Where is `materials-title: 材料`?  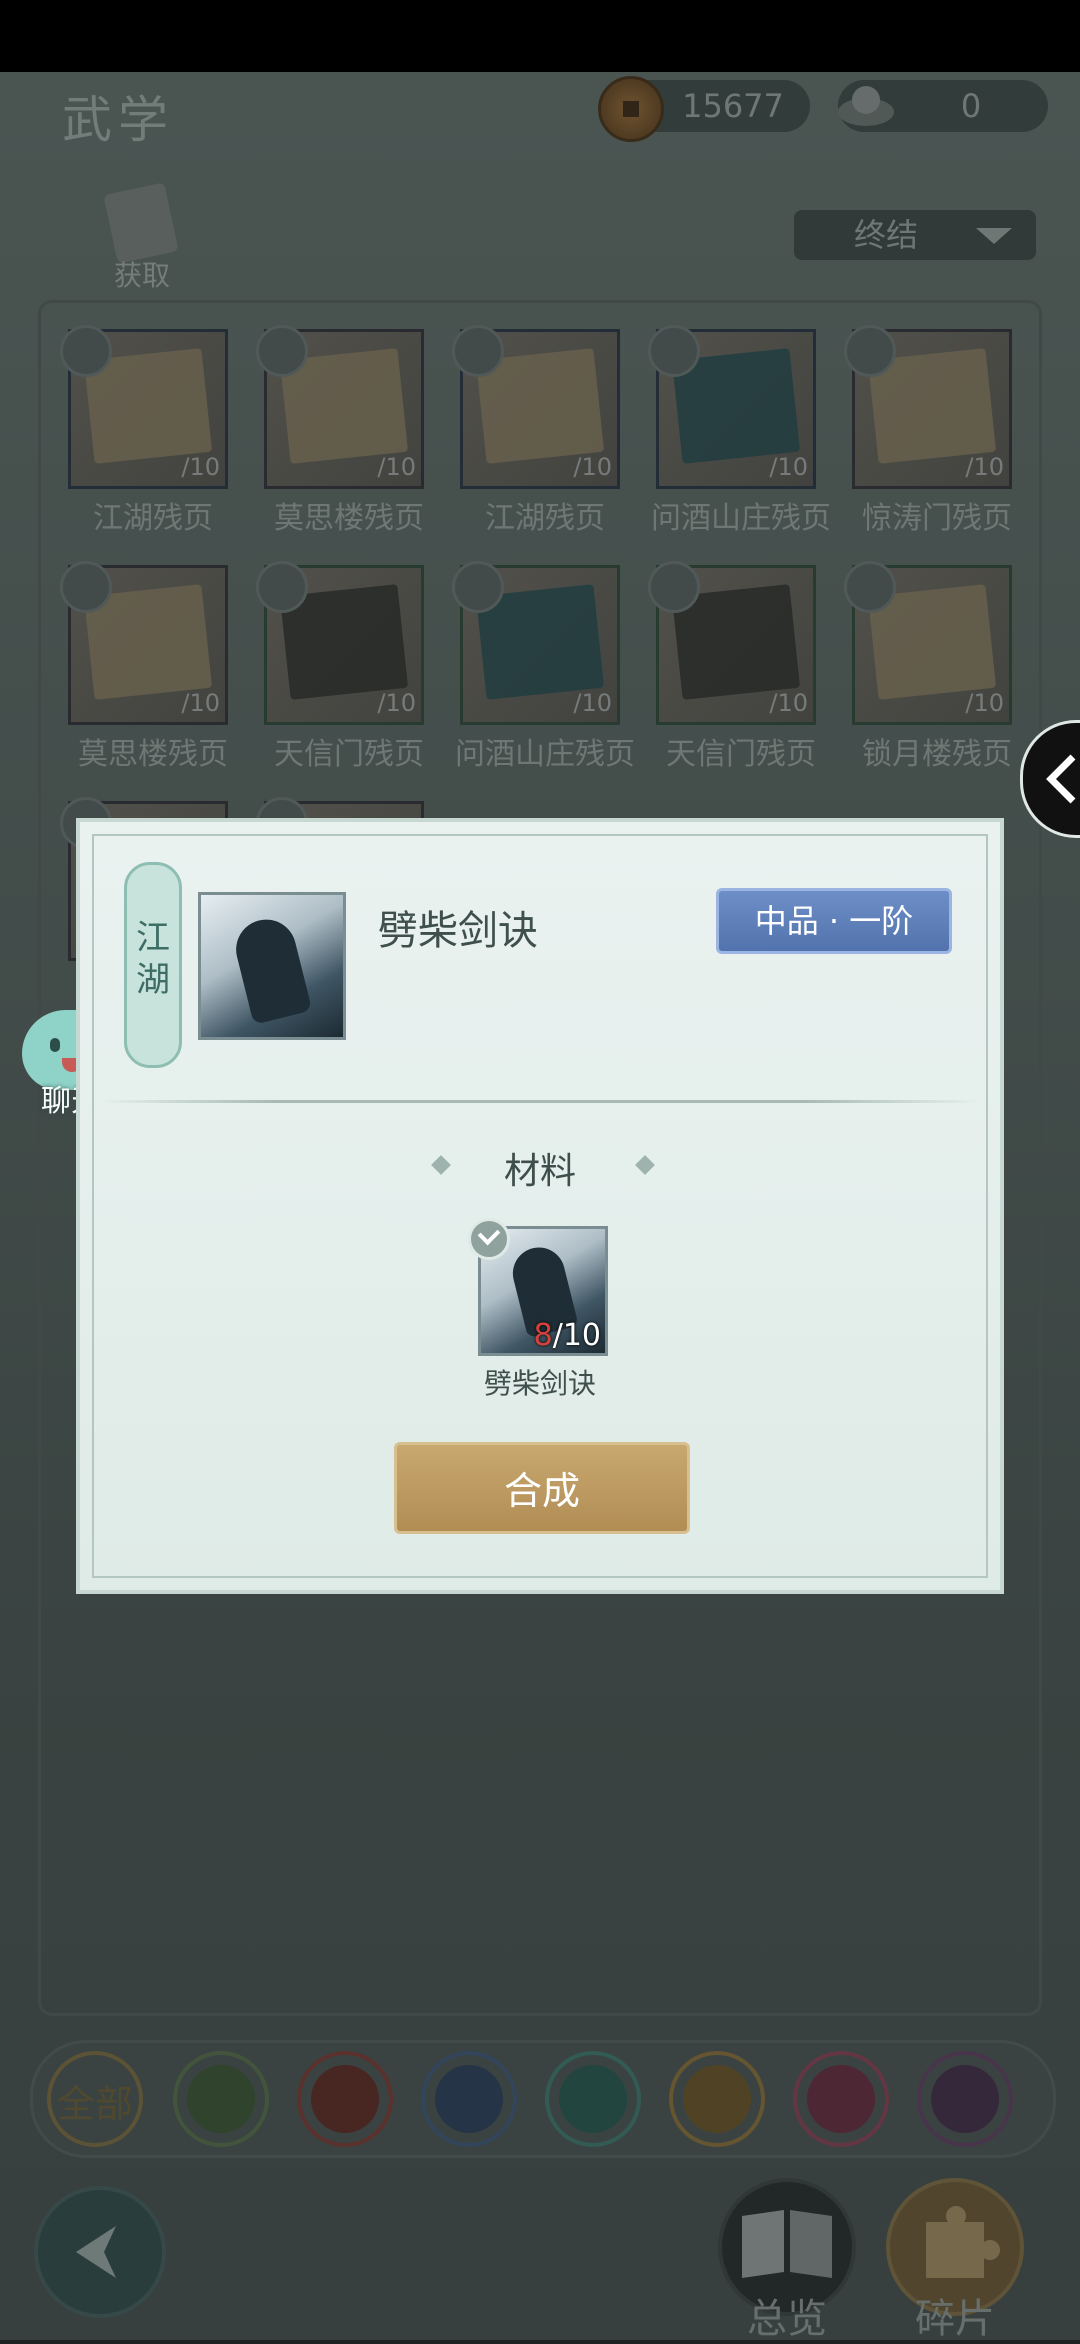 materials-title: 材料 is located at coordinates (539, 1171).